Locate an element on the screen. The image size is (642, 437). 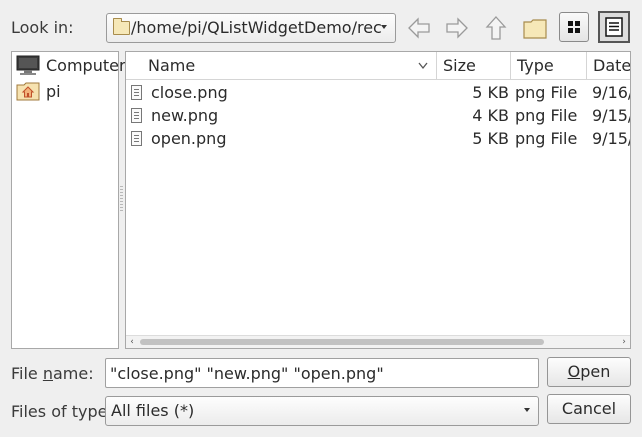
file-name-input: "close.png" "new.png" "open.png" is located at coordinates (322, 373).